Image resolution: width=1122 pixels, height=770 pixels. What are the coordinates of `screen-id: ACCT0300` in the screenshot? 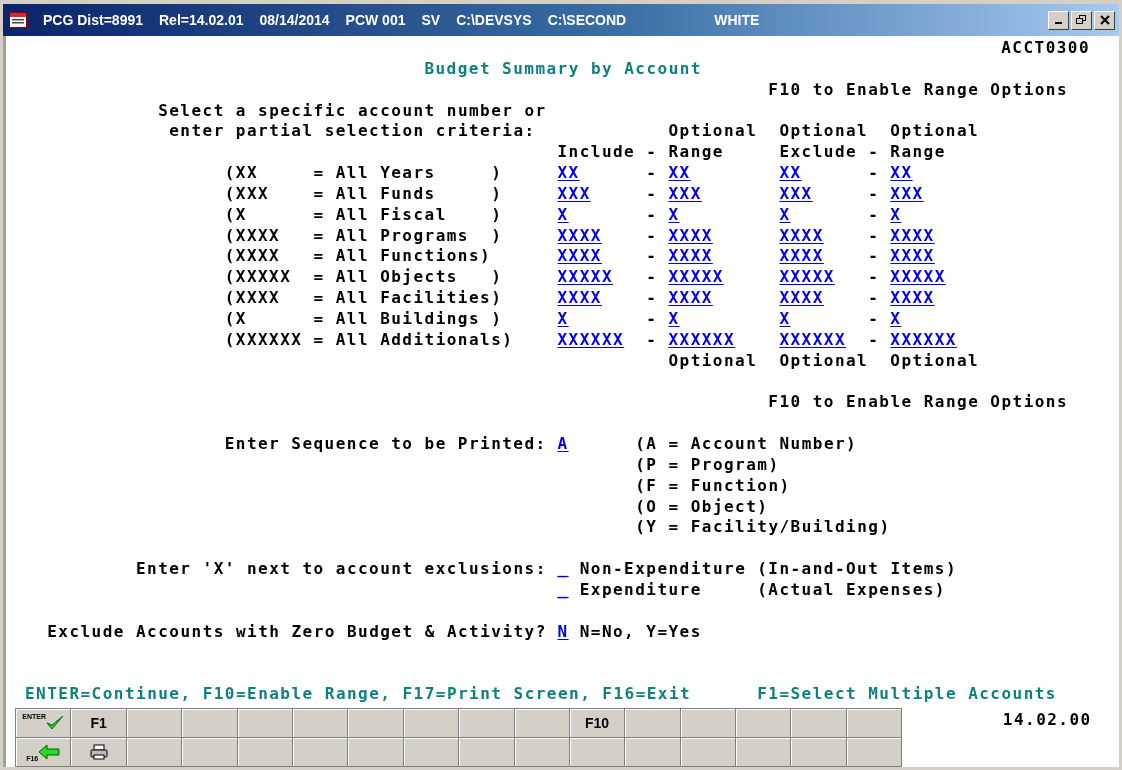 It's located at (1046, 48).